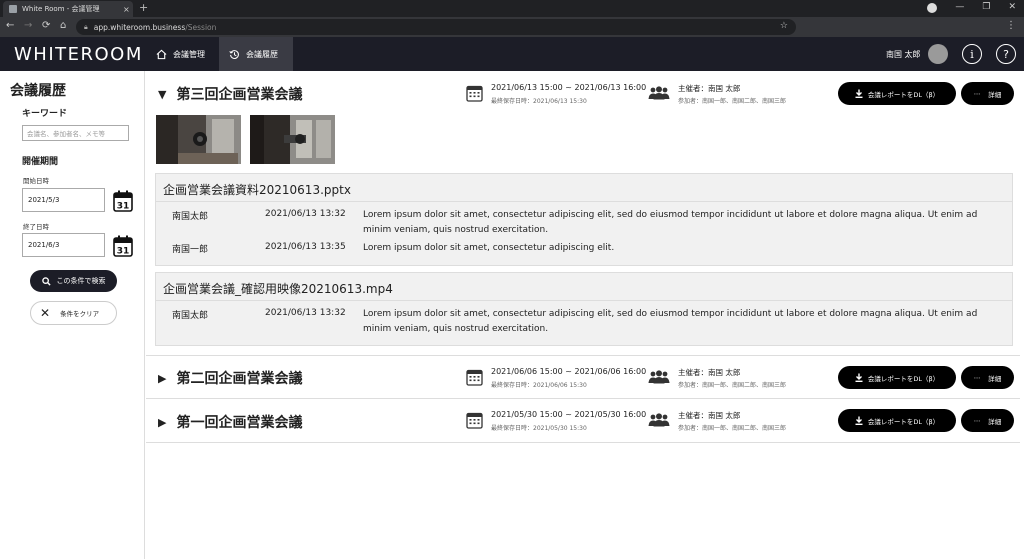 Image resolution: width=1024 pixels, height=559 pixels. What do you see at coordinates (36, 181) in the screenshot?
I see `start-date-label: 開始日時` at bounding box center [36, 181].